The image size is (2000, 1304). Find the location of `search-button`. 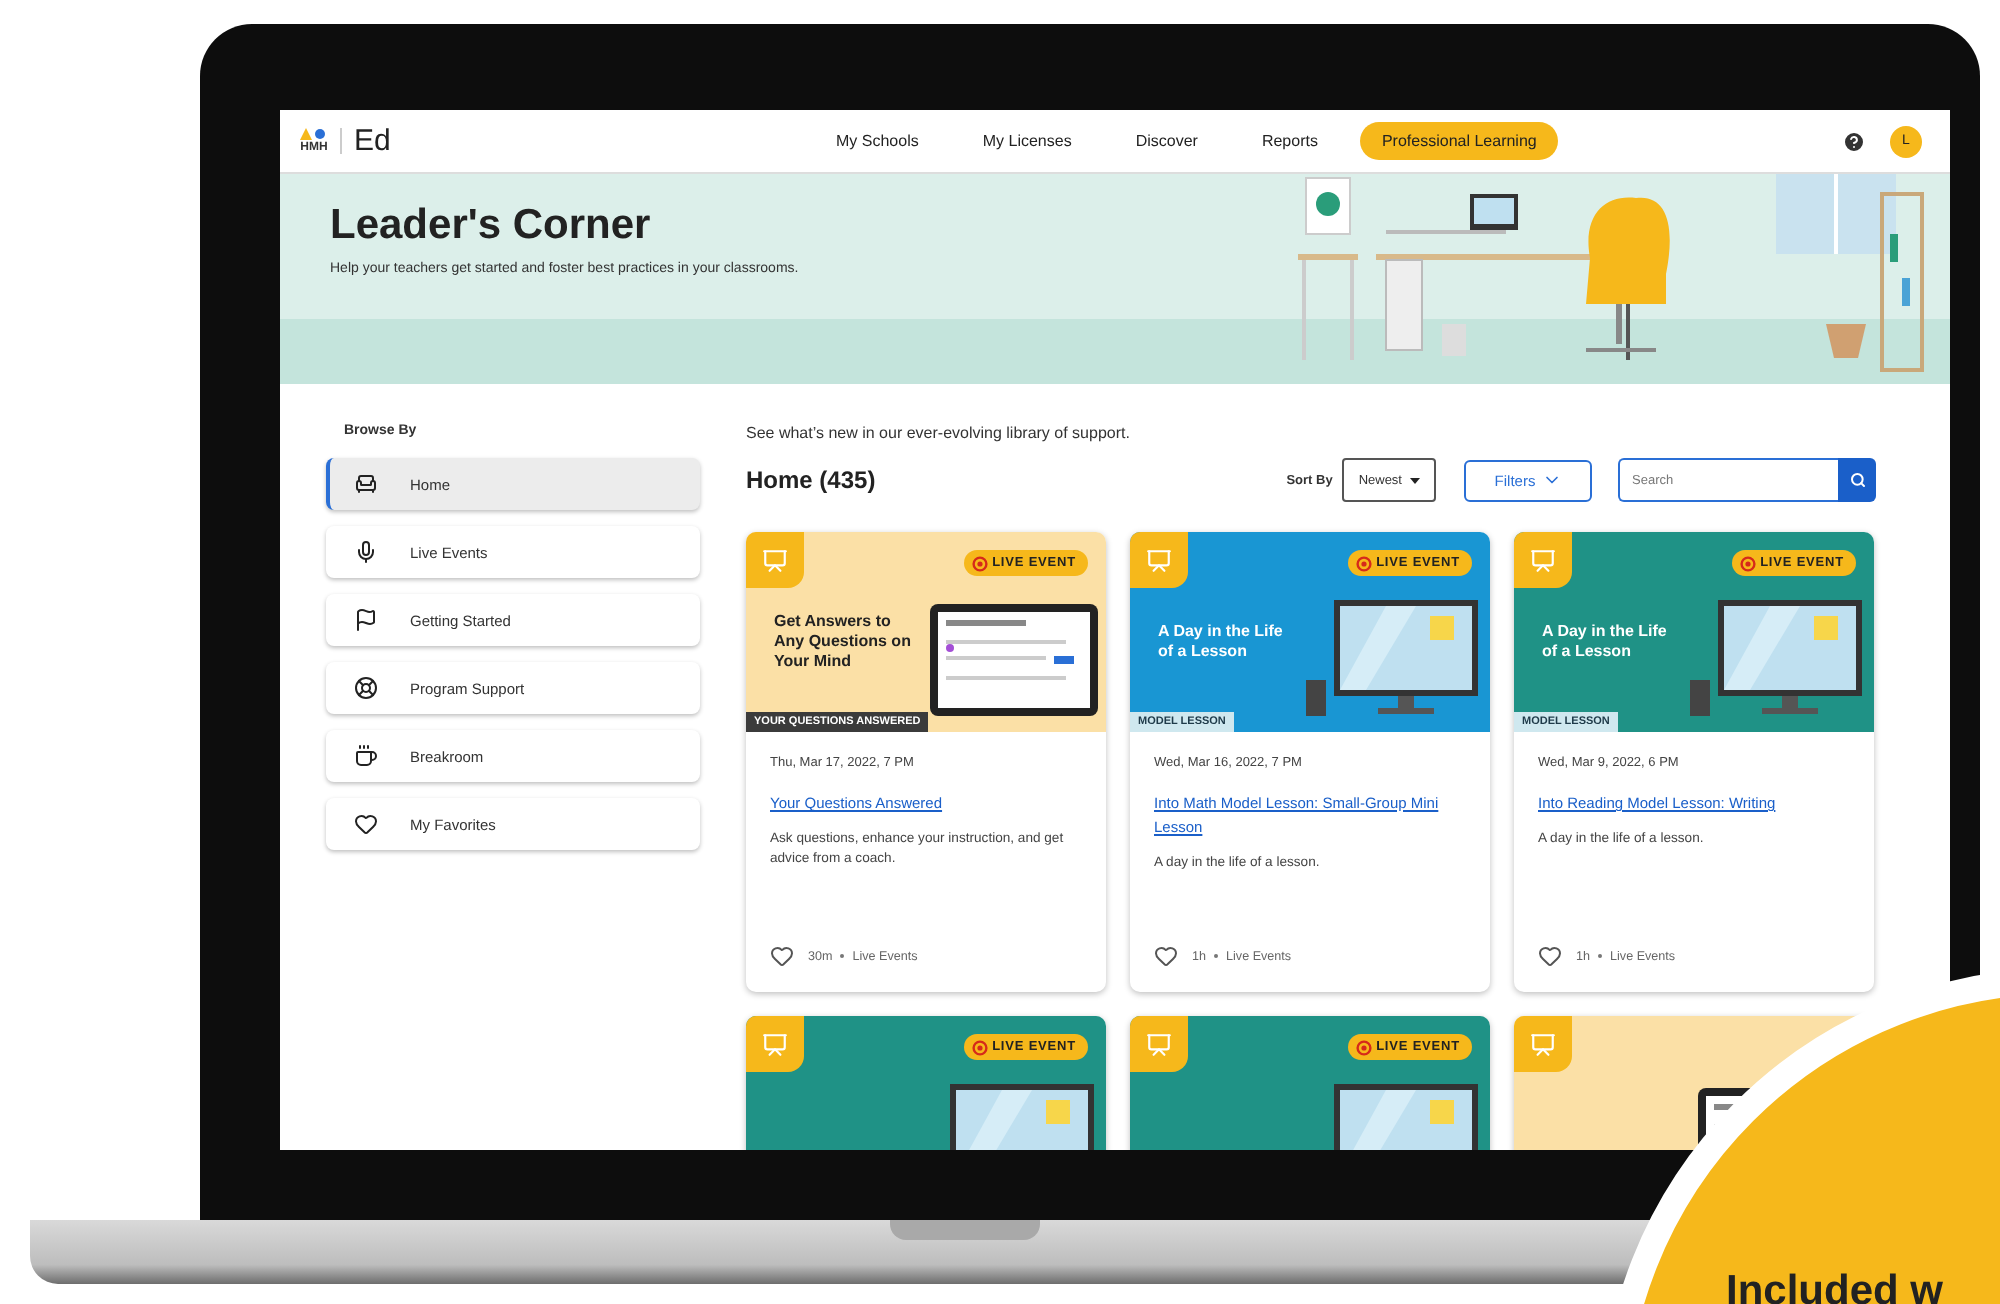

search-button is located at coordinates (1857, 480).